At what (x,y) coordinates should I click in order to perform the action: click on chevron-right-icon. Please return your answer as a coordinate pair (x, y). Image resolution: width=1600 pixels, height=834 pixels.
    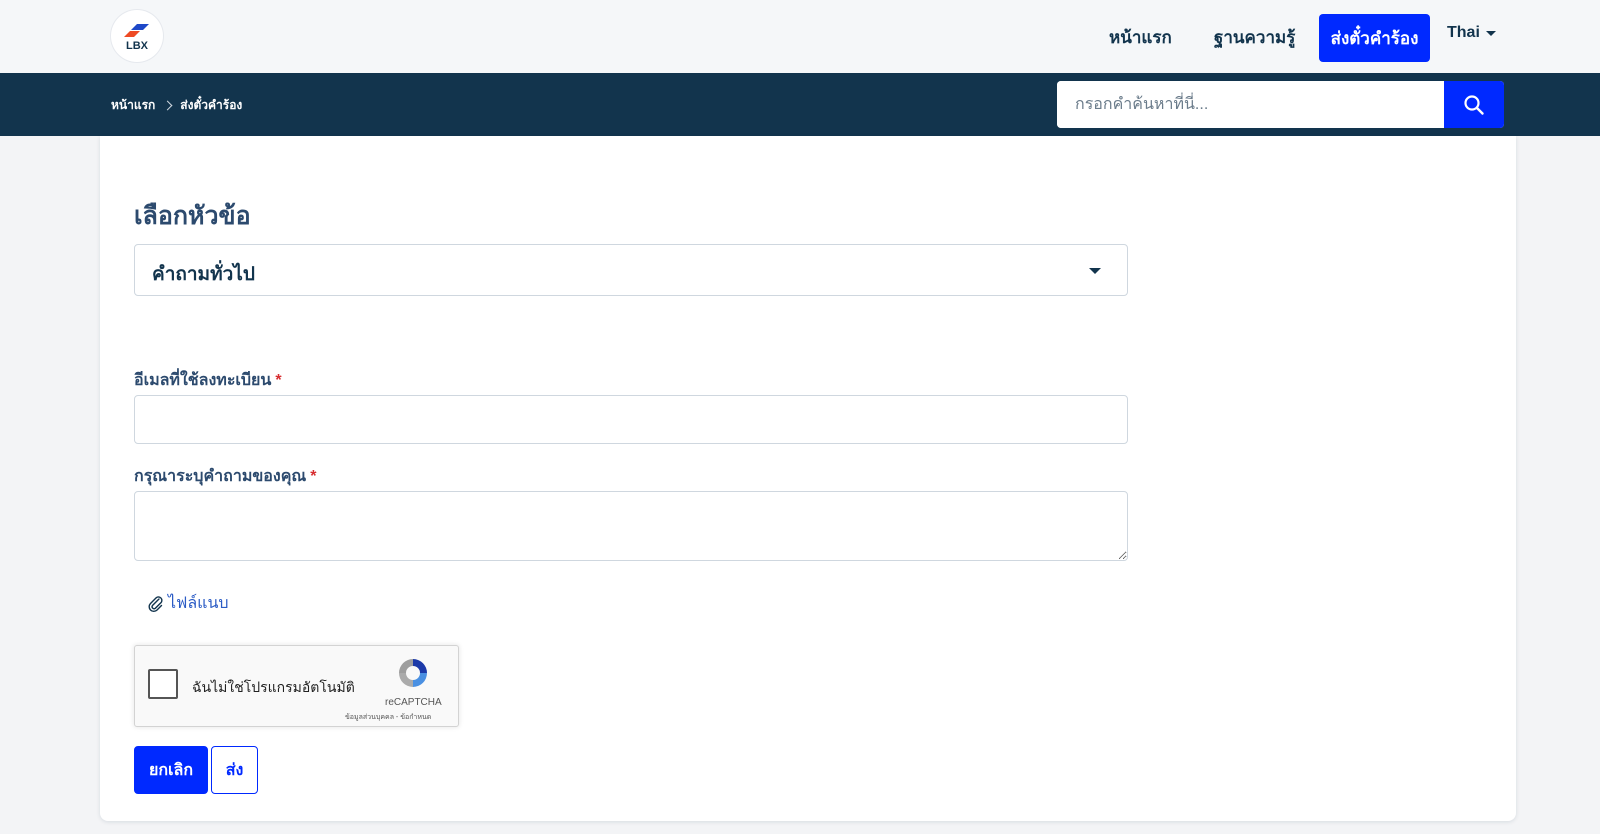
    Looking at the image, I should click on (167, 105).